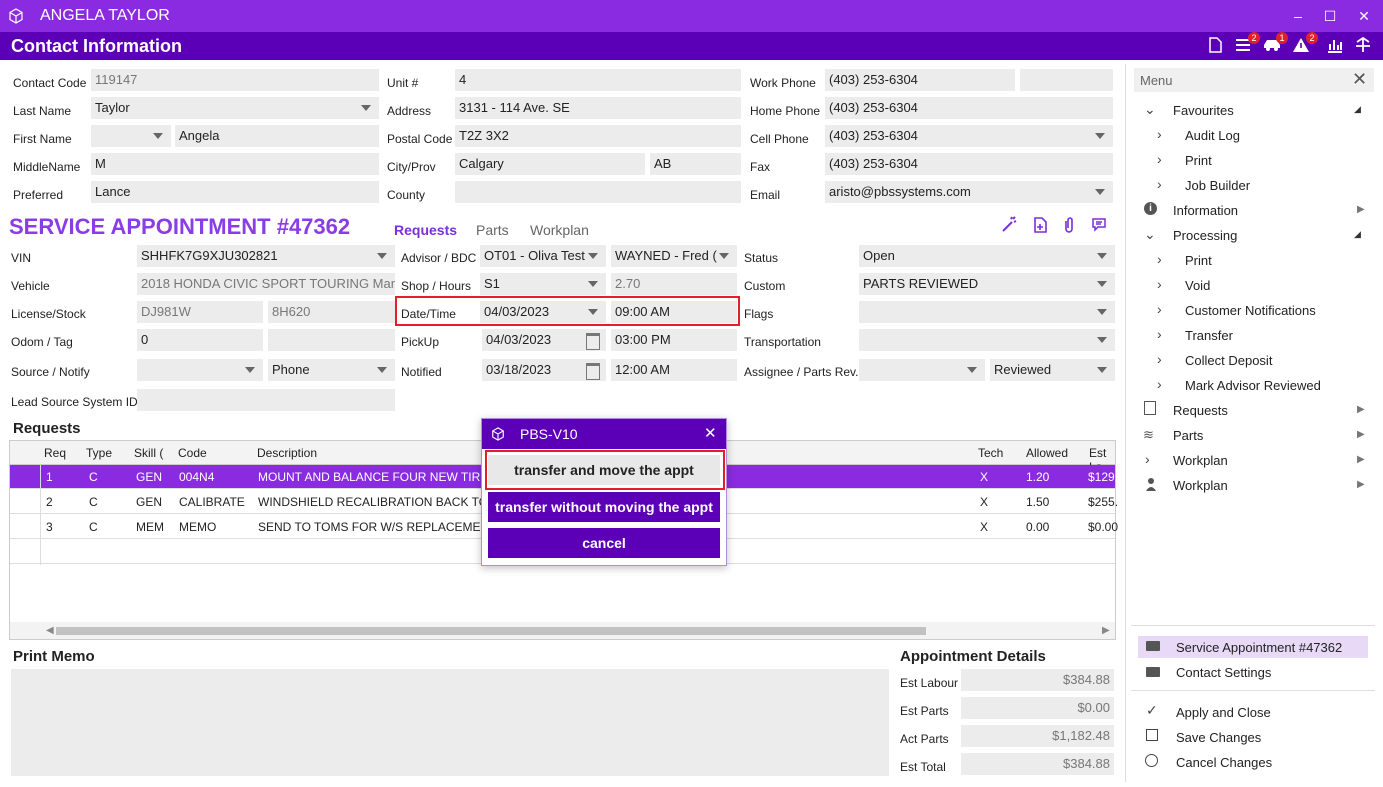 The width and height of the screenshot is (1383, 787). What do you see at coordinates (1212, 135) in the screenshot?
I see `menu-audit-log: Audit Log` at bounding box center [1212, 135].